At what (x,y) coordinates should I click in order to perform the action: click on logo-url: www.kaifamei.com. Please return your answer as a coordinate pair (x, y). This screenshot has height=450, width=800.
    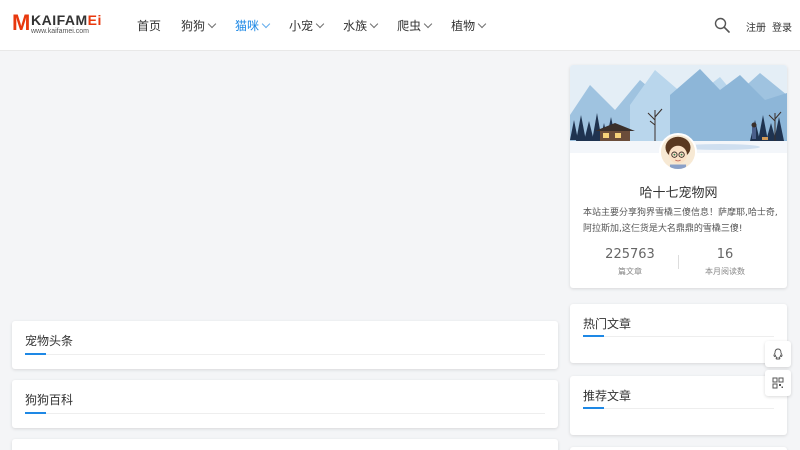
    Looking at the image, I should click on (60, 31).